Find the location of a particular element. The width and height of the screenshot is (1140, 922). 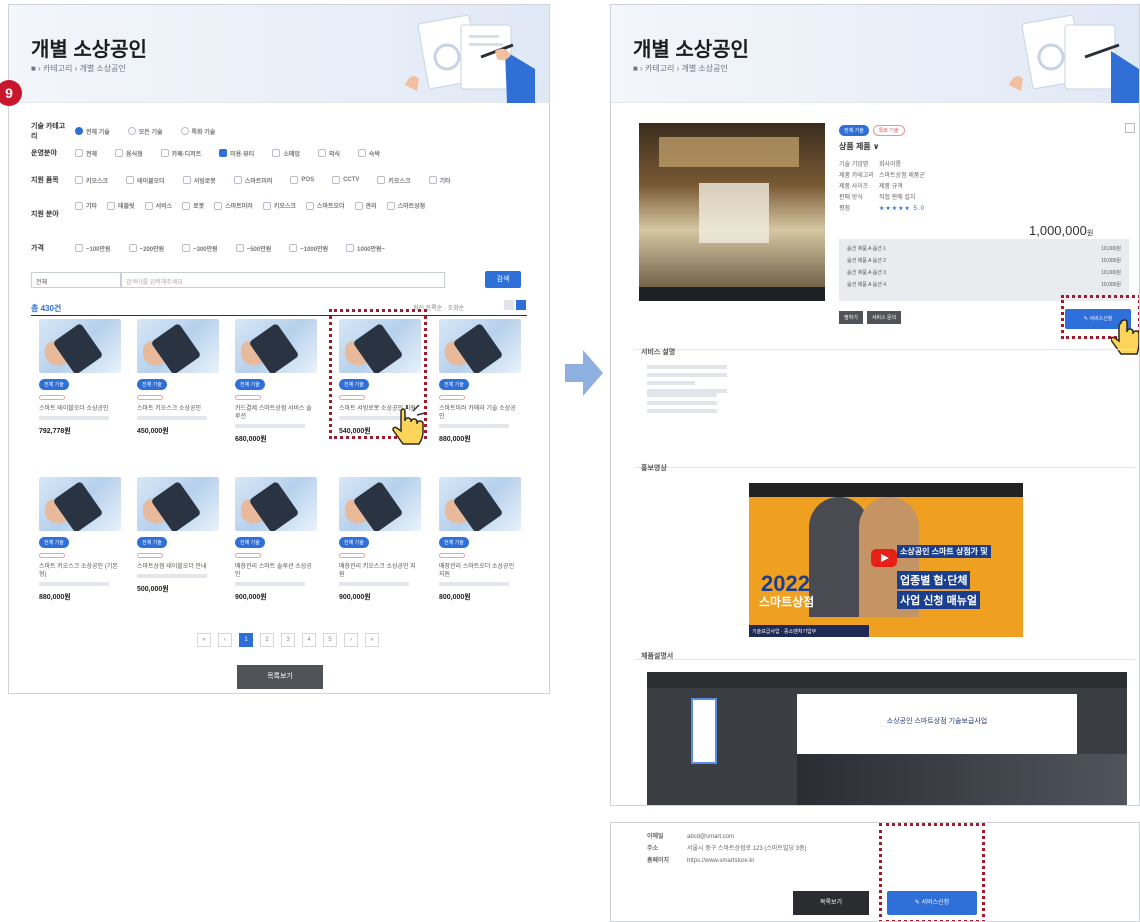

product-card: 전체 기술 카드결제 스마트상점 서비스 솔루션 680,000원 is located at coordinates (276, 387).